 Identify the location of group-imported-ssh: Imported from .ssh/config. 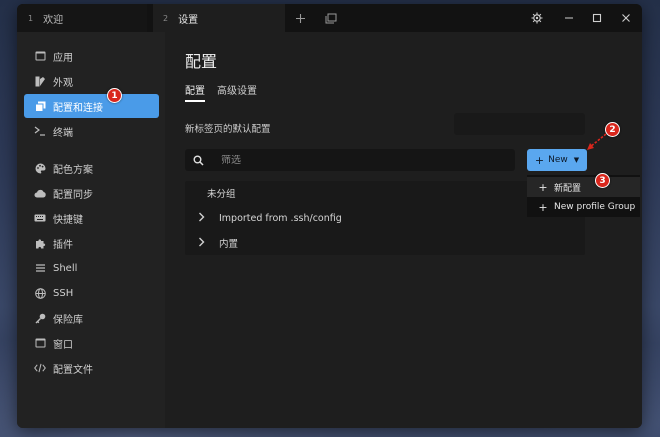
(385, 218).